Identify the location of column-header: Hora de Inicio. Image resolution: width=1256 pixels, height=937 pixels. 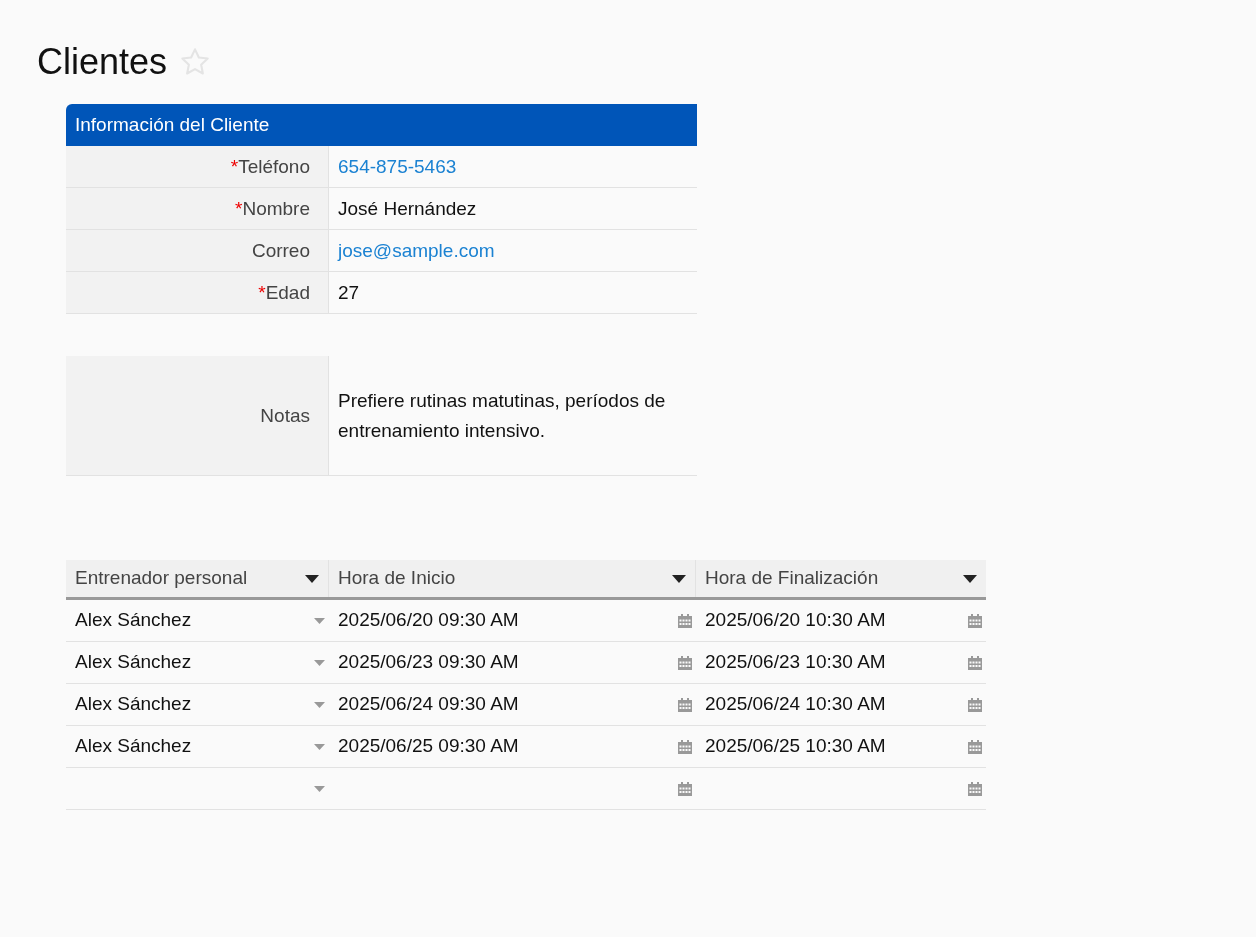
(397, 578).